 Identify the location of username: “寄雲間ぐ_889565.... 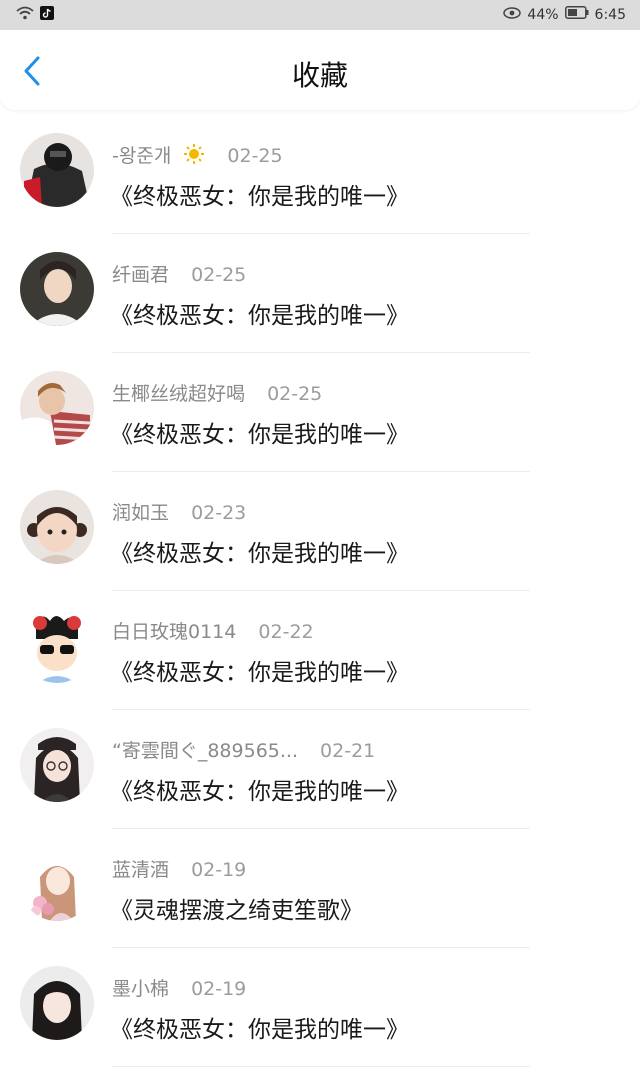
(205, 751).